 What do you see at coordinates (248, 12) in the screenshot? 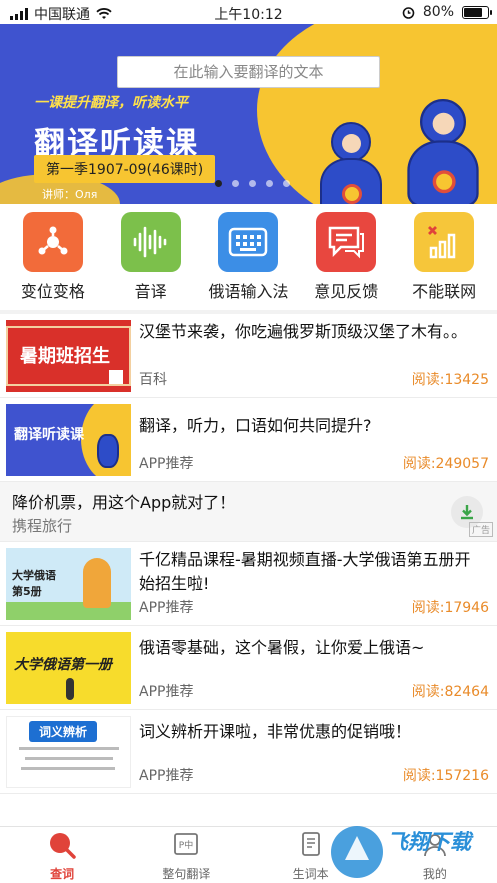
I see `status-bar: 中国联通 上午10:12 80%` at bounding box center [248, 12].